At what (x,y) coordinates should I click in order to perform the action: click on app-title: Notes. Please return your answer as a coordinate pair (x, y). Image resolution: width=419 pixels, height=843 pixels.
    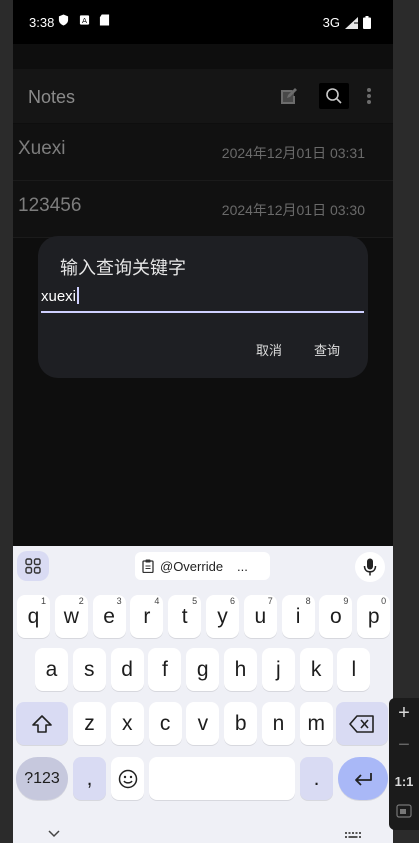
    Looking at the image, I should click on (52, 97).